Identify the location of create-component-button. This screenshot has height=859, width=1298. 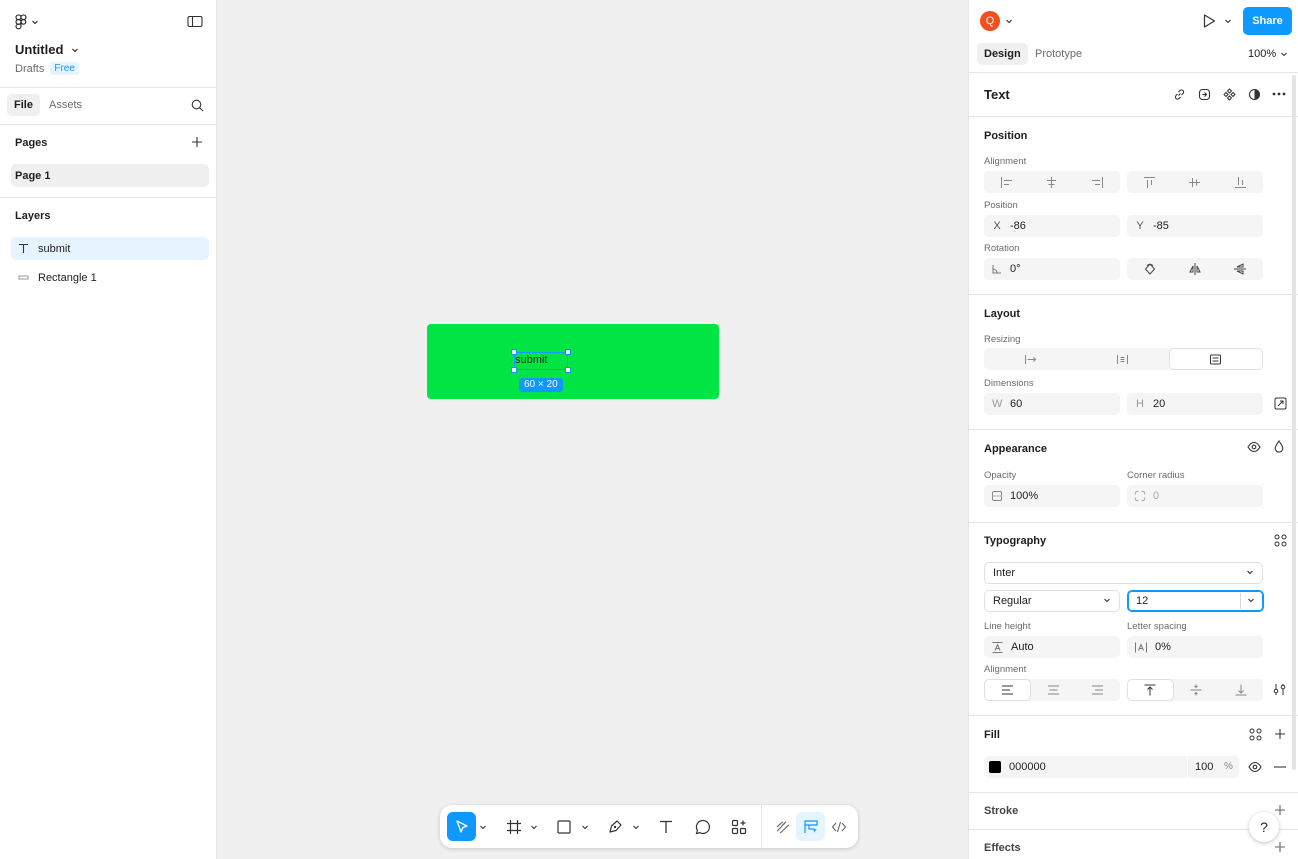
(1229, 94).